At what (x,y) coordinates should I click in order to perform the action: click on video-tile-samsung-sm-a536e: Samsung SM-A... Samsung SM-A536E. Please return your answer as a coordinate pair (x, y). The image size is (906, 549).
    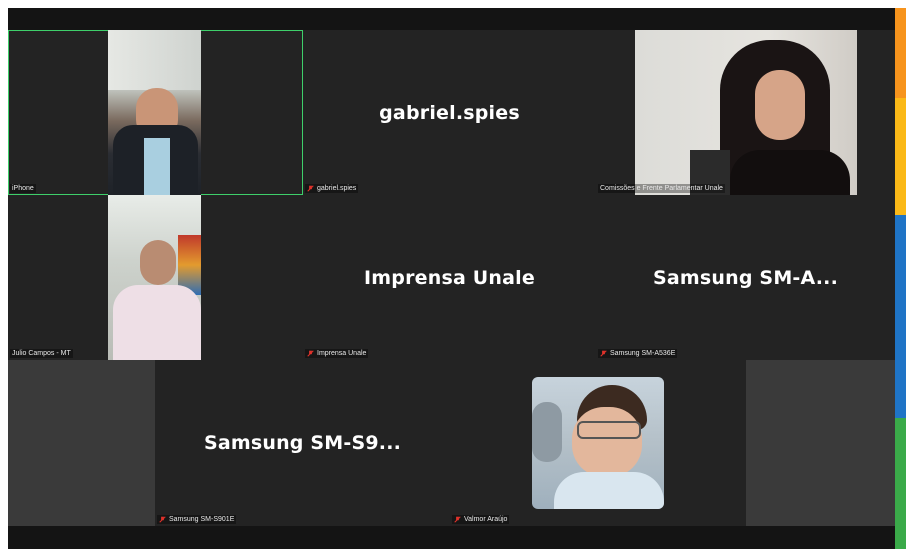
    Looking at the image, I should click on (745, 277).